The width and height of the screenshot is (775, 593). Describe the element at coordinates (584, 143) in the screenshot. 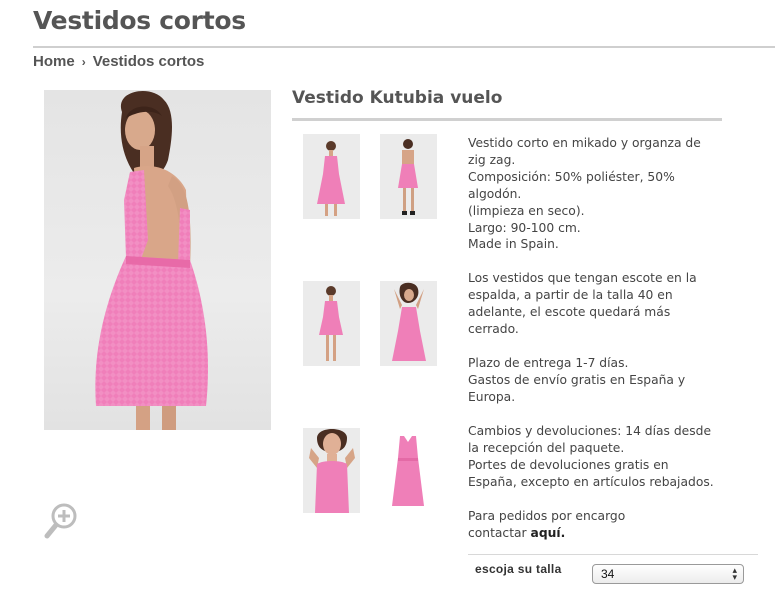

I see `description-line: Vestido corto en mikado y organza de` at that location.